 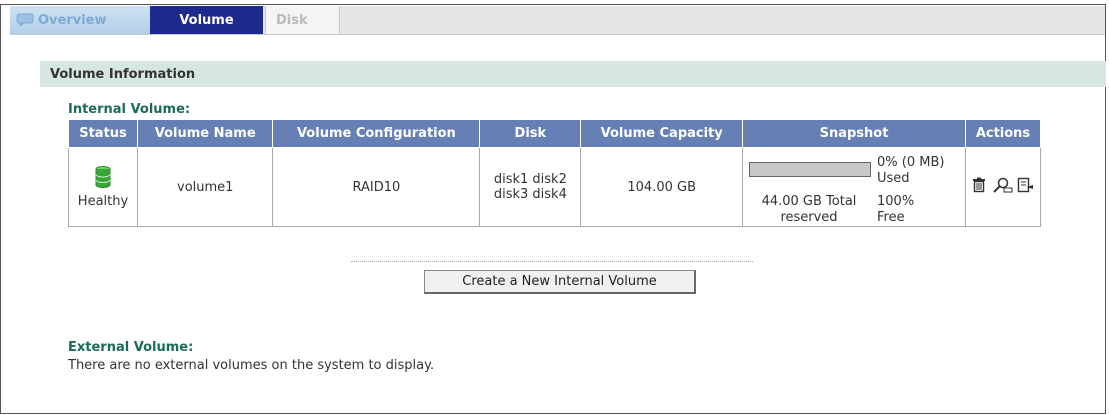 I want to click on snapshot-used-label: Used, so click(x=893, y=178).